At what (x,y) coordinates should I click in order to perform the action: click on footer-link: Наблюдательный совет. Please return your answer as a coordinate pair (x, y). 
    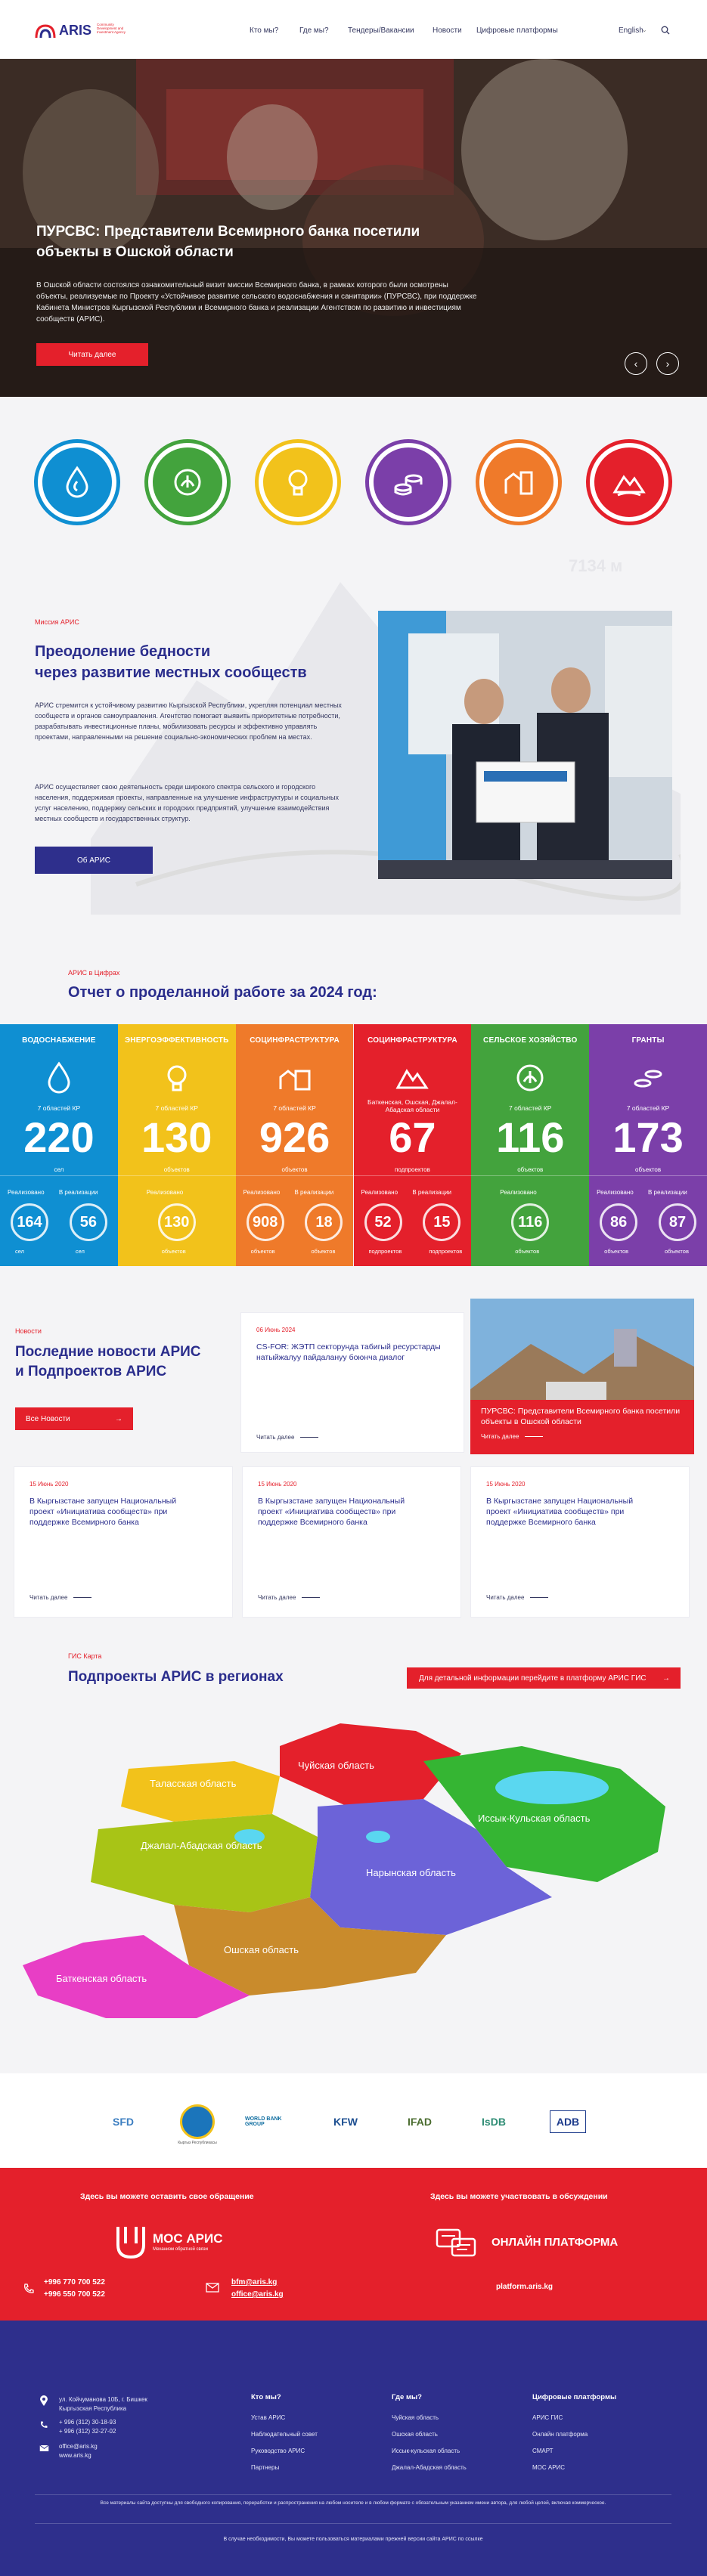
    Looking at the image, I should click on (284, 2434).